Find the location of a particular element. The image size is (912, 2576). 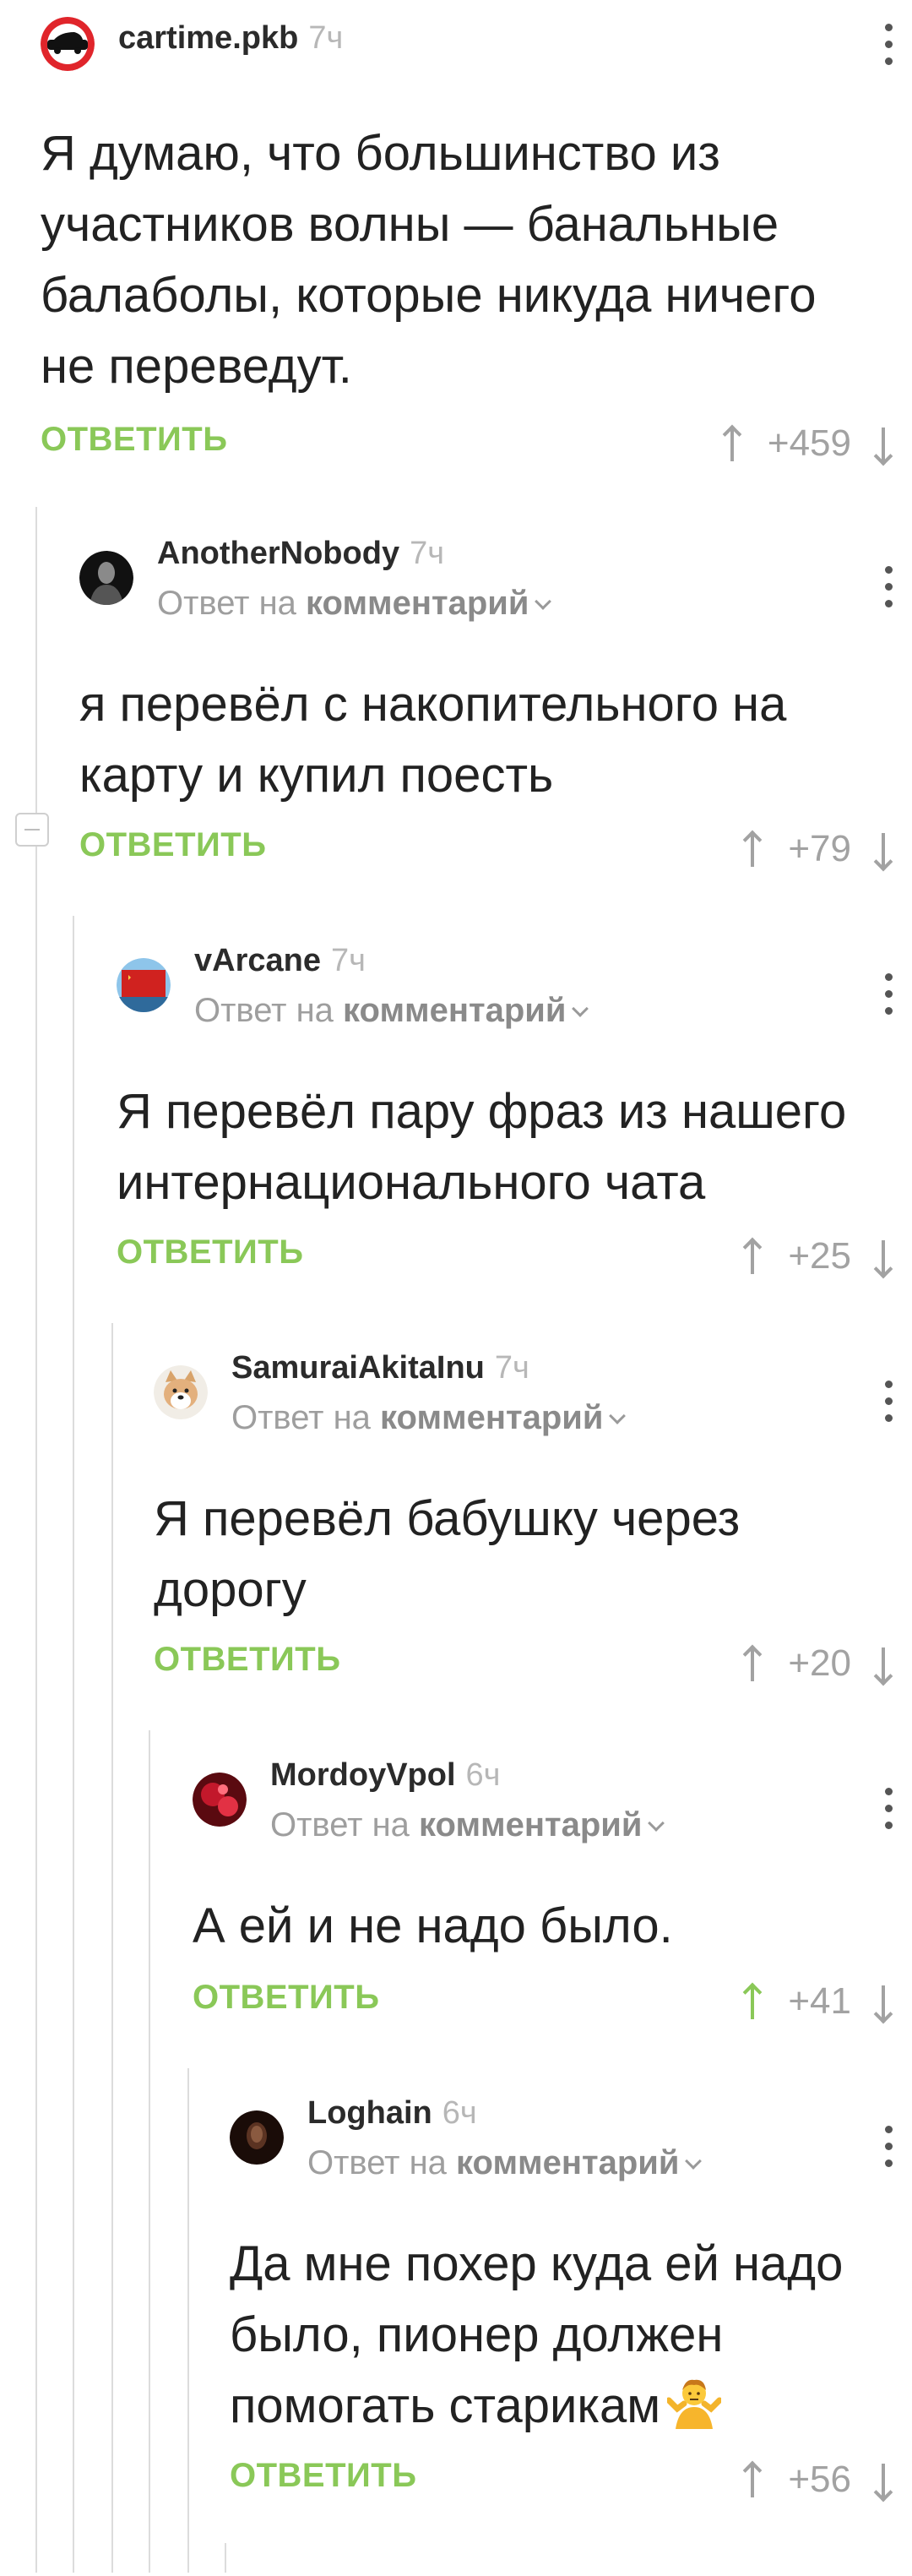

text-line: Да мне похер куда ей надо is located at coordinates (537, 2263).